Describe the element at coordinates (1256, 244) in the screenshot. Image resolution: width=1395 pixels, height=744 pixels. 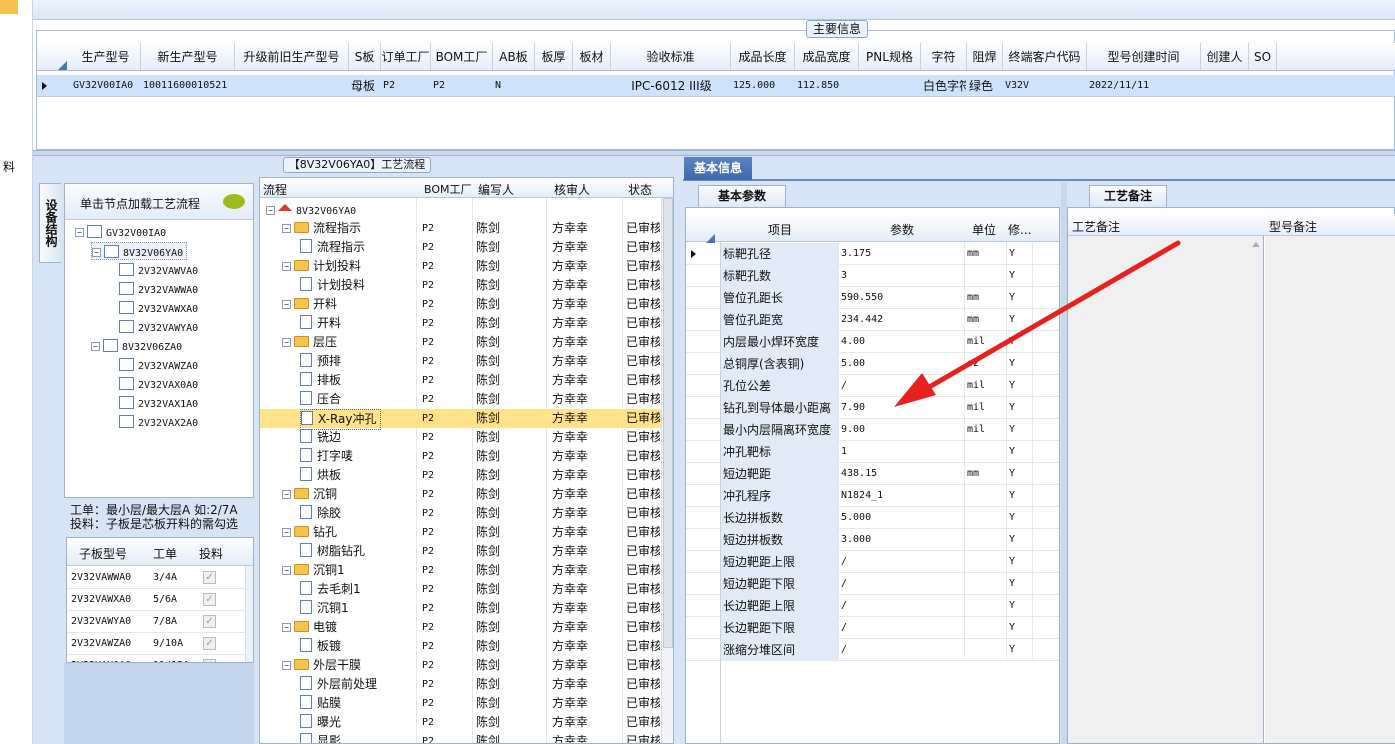
I see `remarks-scroll-up-icon` at that location.